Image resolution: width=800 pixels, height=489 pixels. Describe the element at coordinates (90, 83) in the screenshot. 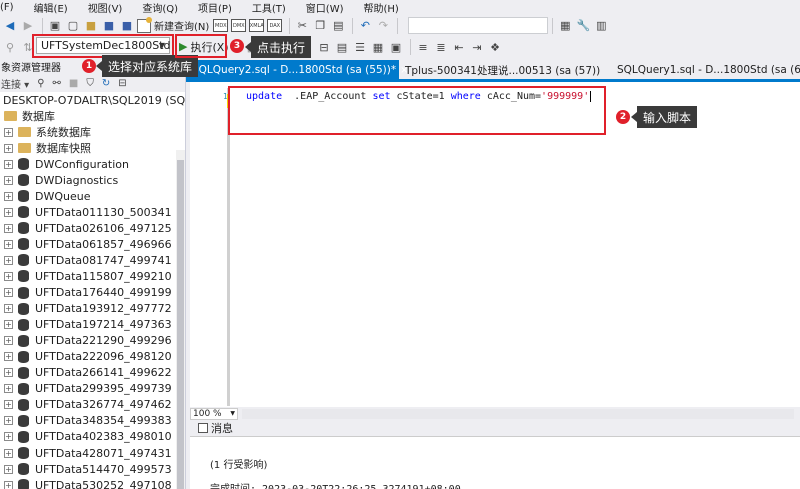

I see `filter-icon: ⛉` at that location.